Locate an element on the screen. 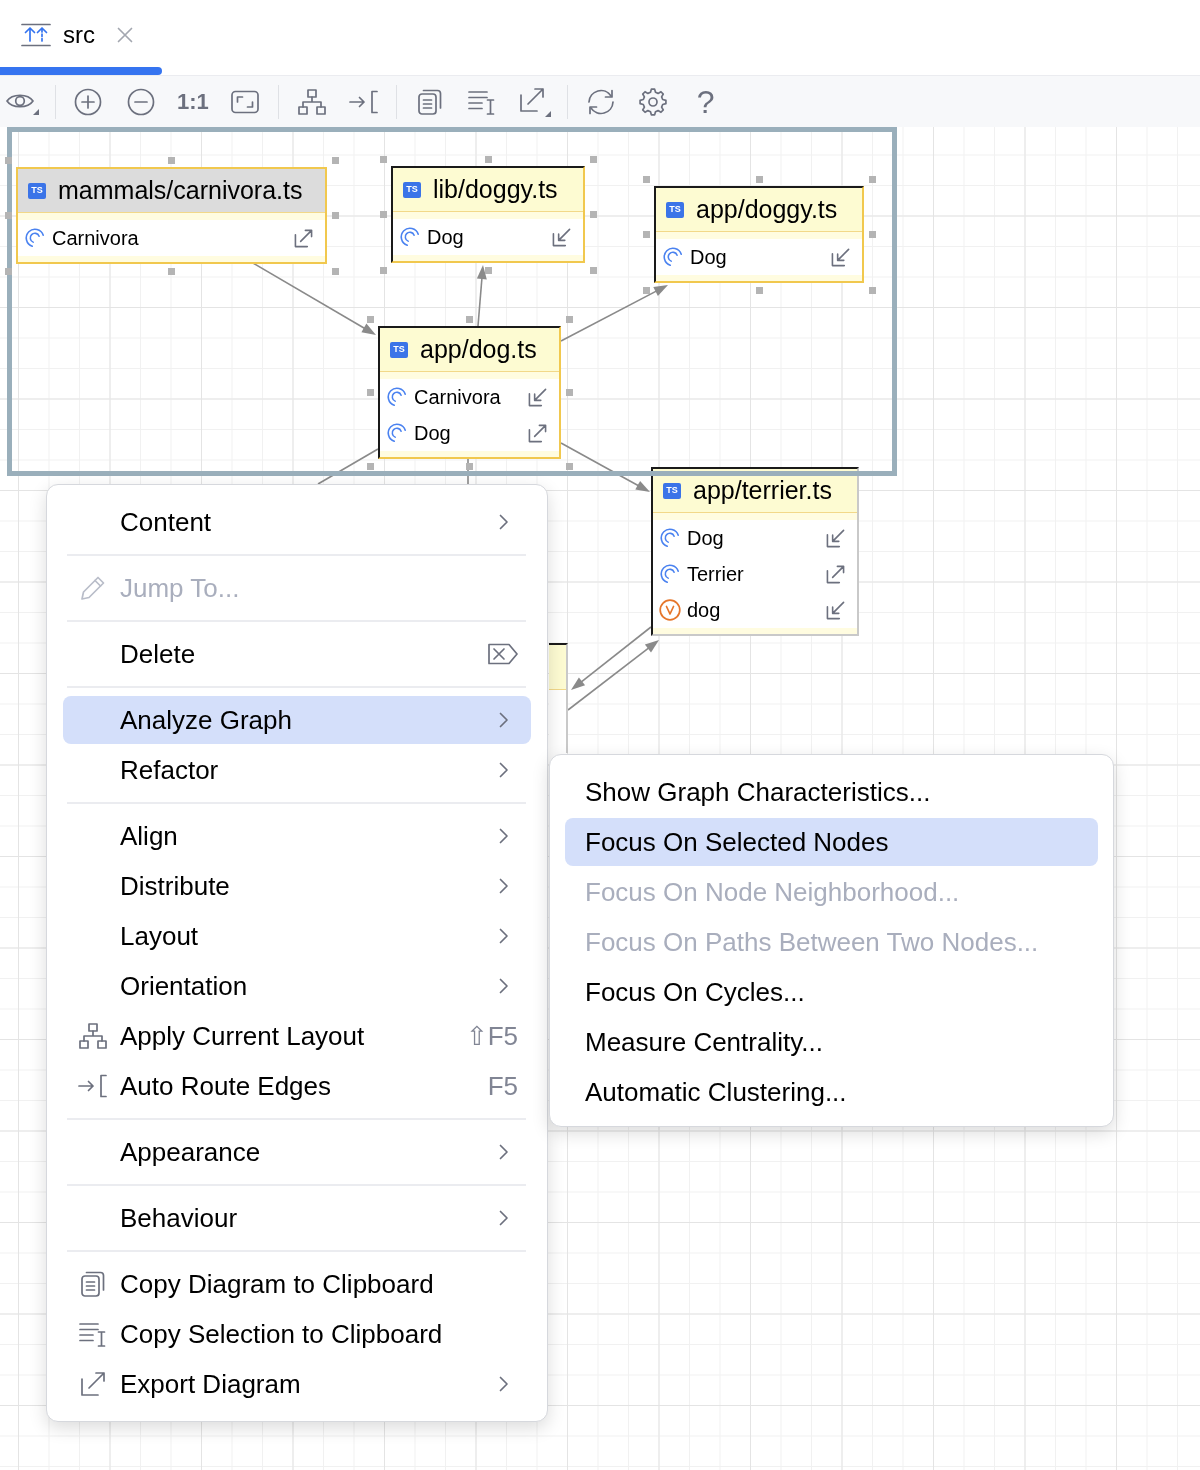  member-name: dog is located at coordinates (704, 610).